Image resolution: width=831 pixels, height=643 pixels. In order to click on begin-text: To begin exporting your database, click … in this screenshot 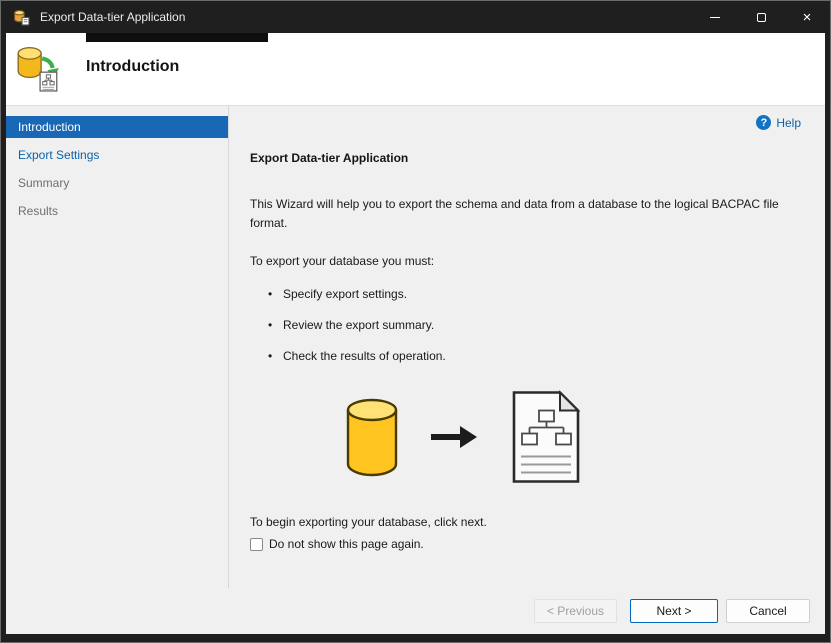, I will do `click(368, 522)`.